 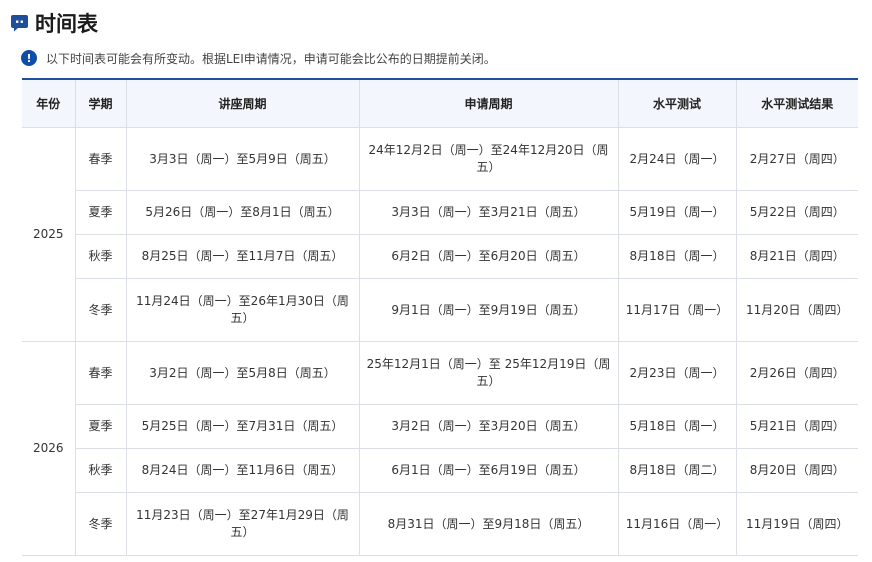 I want to click on column-header-lecture-period: 讲座周期, so click(x=242, y=103).